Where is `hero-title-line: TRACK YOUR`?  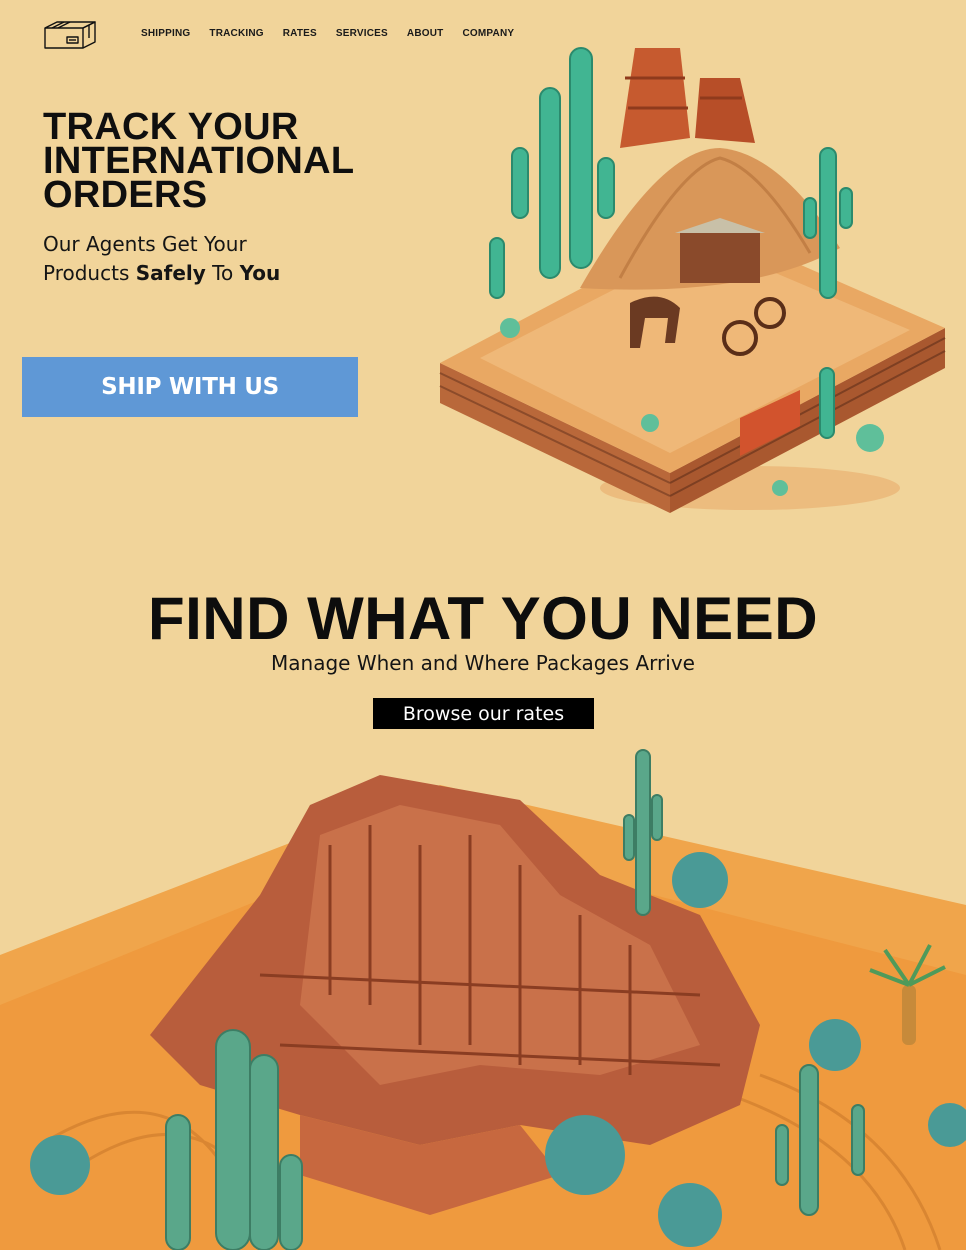 hero-title-line: TRACK YOUR is located at coordinates (171, 127).